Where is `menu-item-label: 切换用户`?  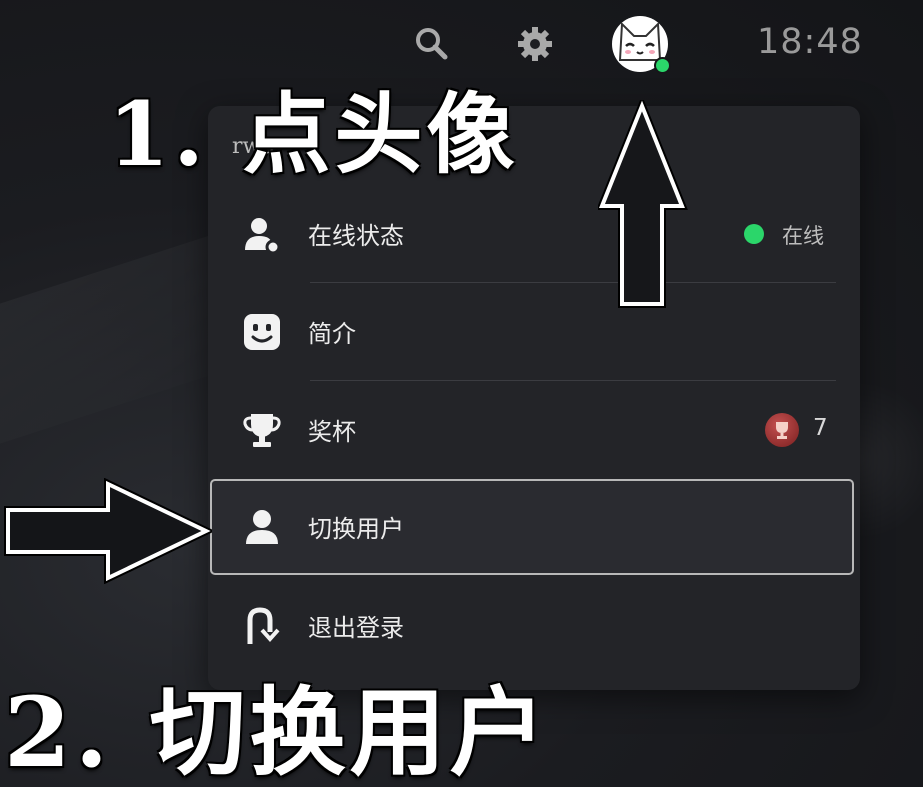
menu-item-label: 切换用户 is located at coordinates (356, 529).